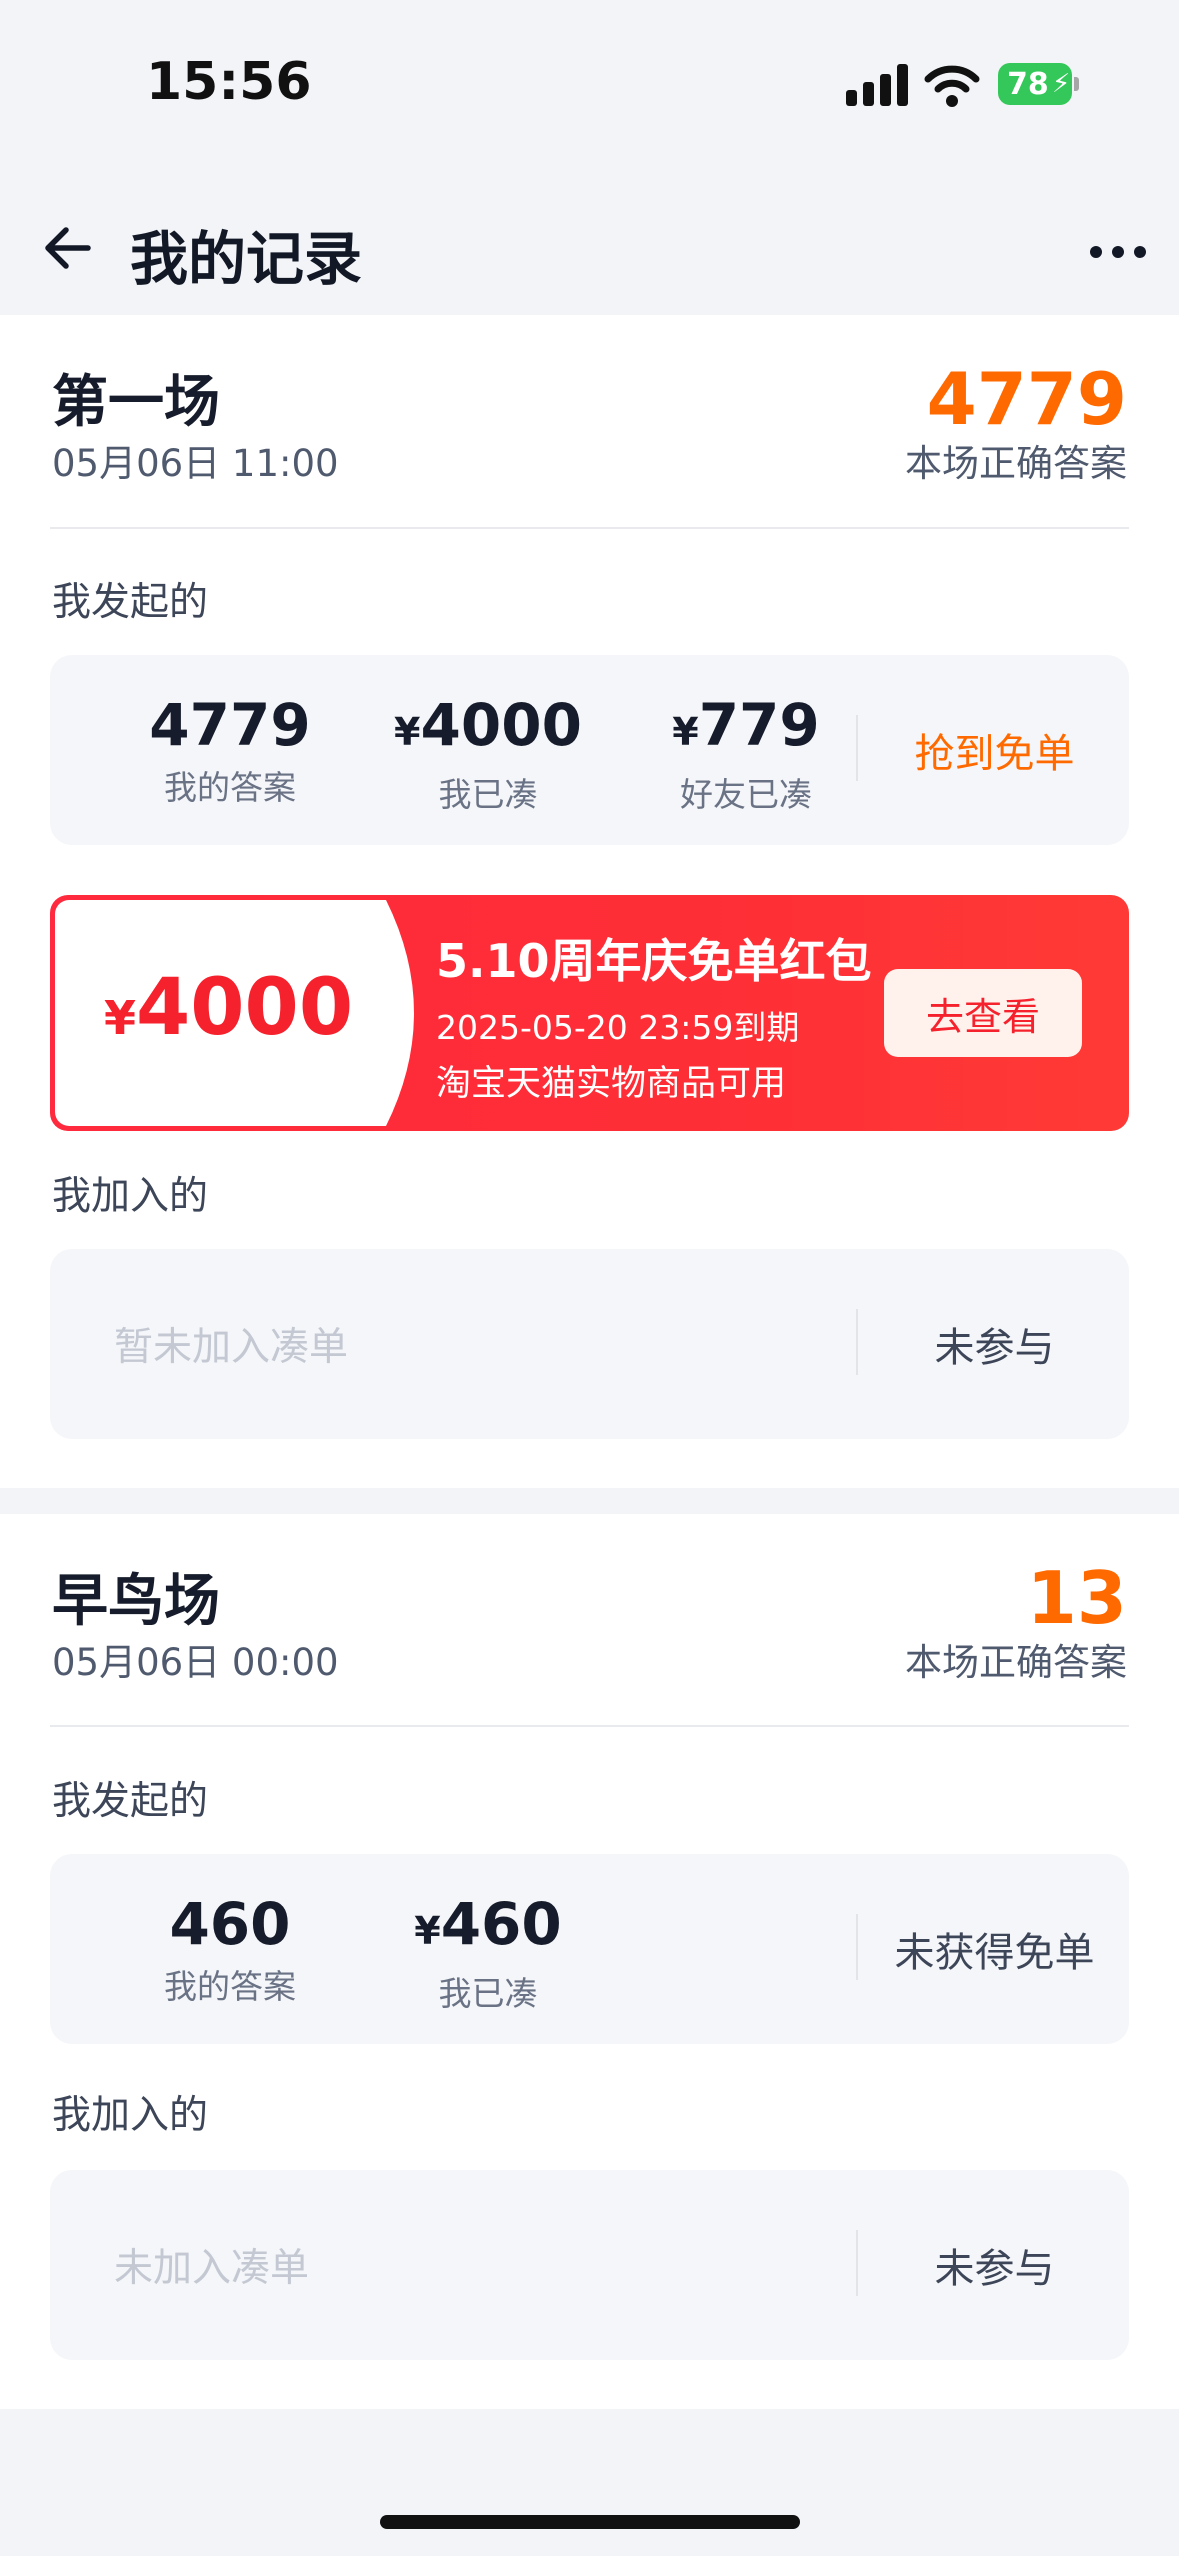 This screenshot has height=2556, width=1179. What do you see at coordinates (246, 259) in the screenshot?
I see `page-title: 我的记录` at bounding box center [246, 259].